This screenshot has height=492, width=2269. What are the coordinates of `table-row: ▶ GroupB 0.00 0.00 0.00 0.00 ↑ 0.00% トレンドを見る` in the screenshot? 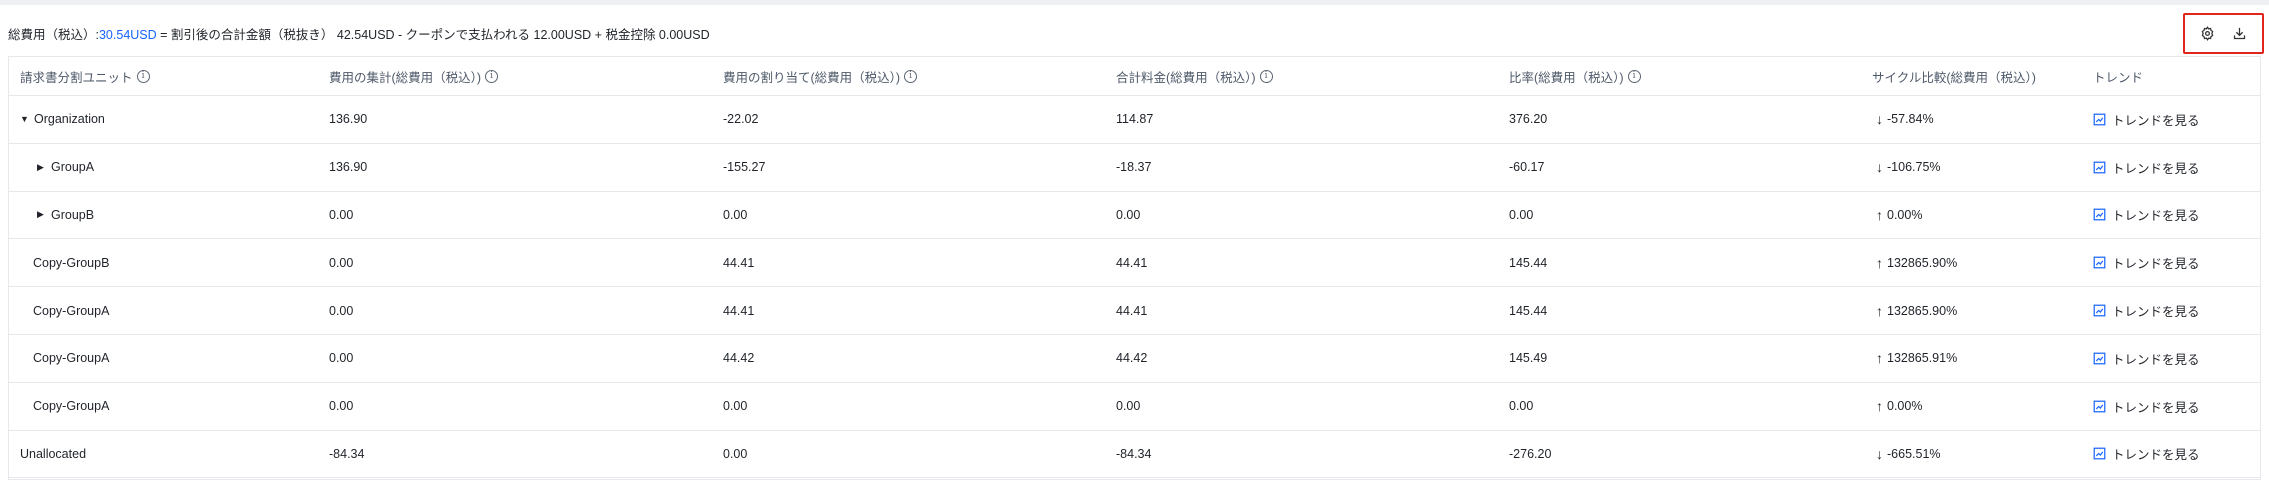 It's located at (1134, 216).